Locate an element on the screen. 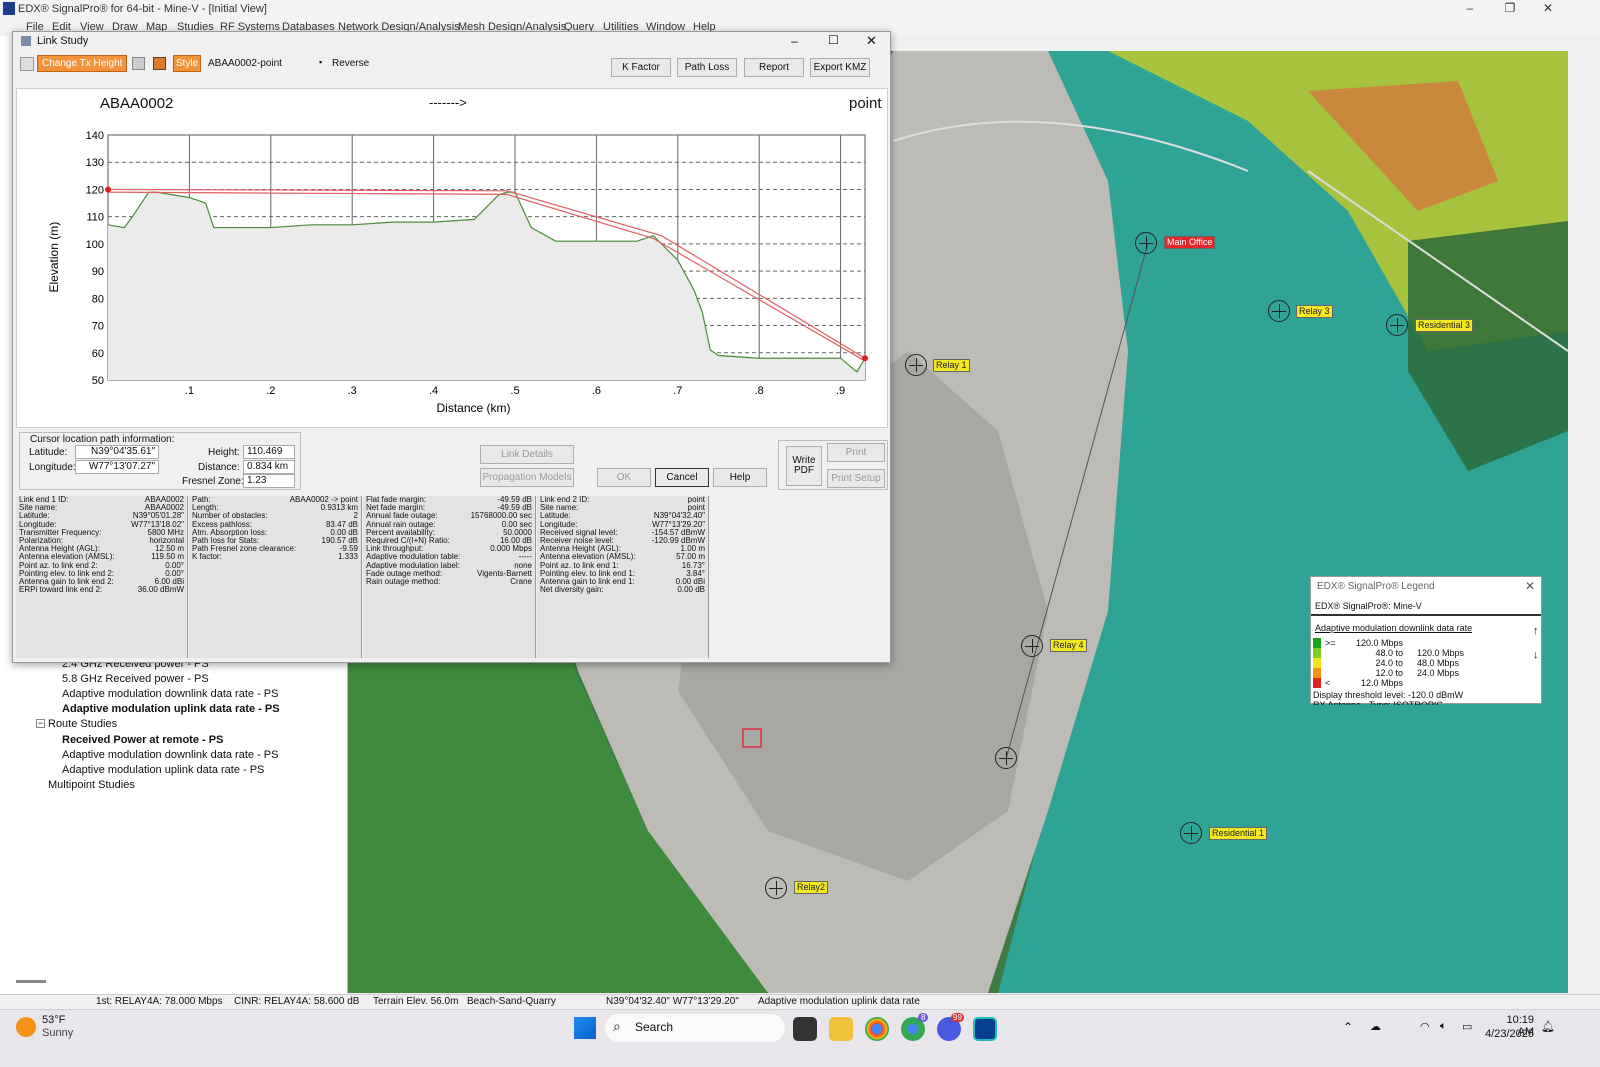 This screenshot has height=1067, width=1600. x-tick-label: .6 is located at coordinates (596, 391).